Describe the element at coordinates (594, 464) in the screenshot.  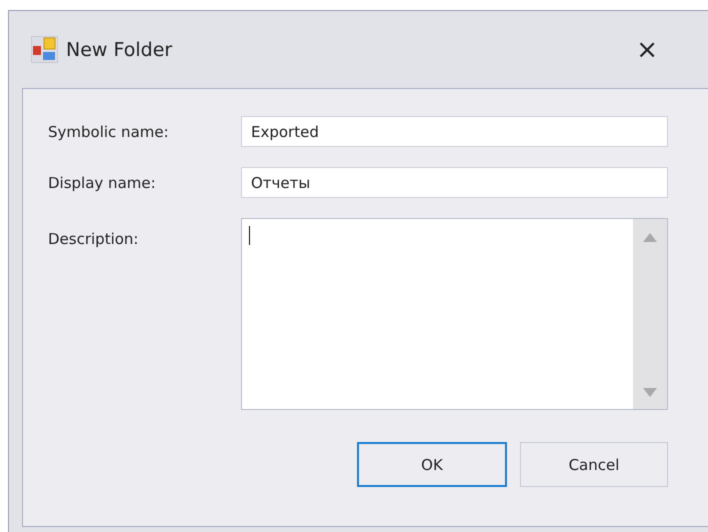
I see `dialog-button: Cancel` at that location.